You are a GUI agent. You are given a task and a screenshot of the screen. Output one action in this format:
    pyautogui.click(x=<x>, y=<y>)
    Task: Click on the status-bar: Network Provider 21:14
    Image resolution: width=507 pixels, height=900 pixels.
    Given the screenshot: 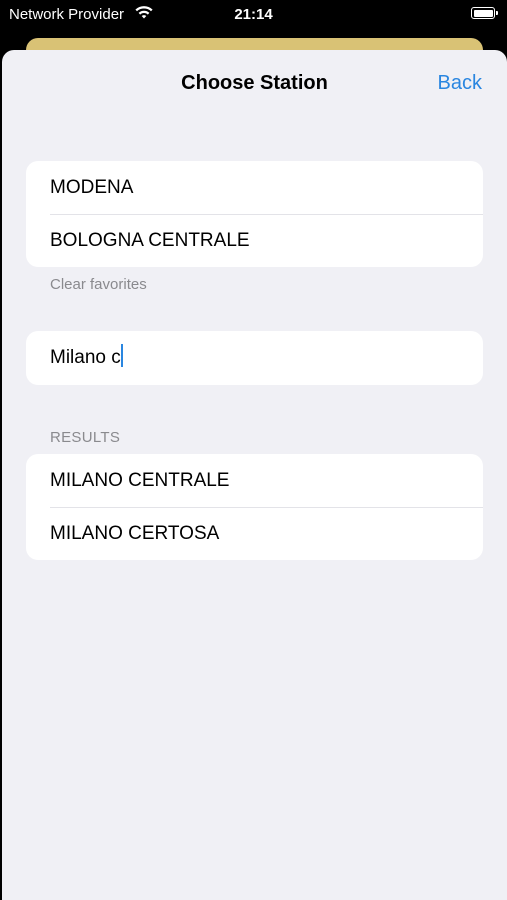 What is the action you would take?
    pyautogui.click(x=253, y=15)
    